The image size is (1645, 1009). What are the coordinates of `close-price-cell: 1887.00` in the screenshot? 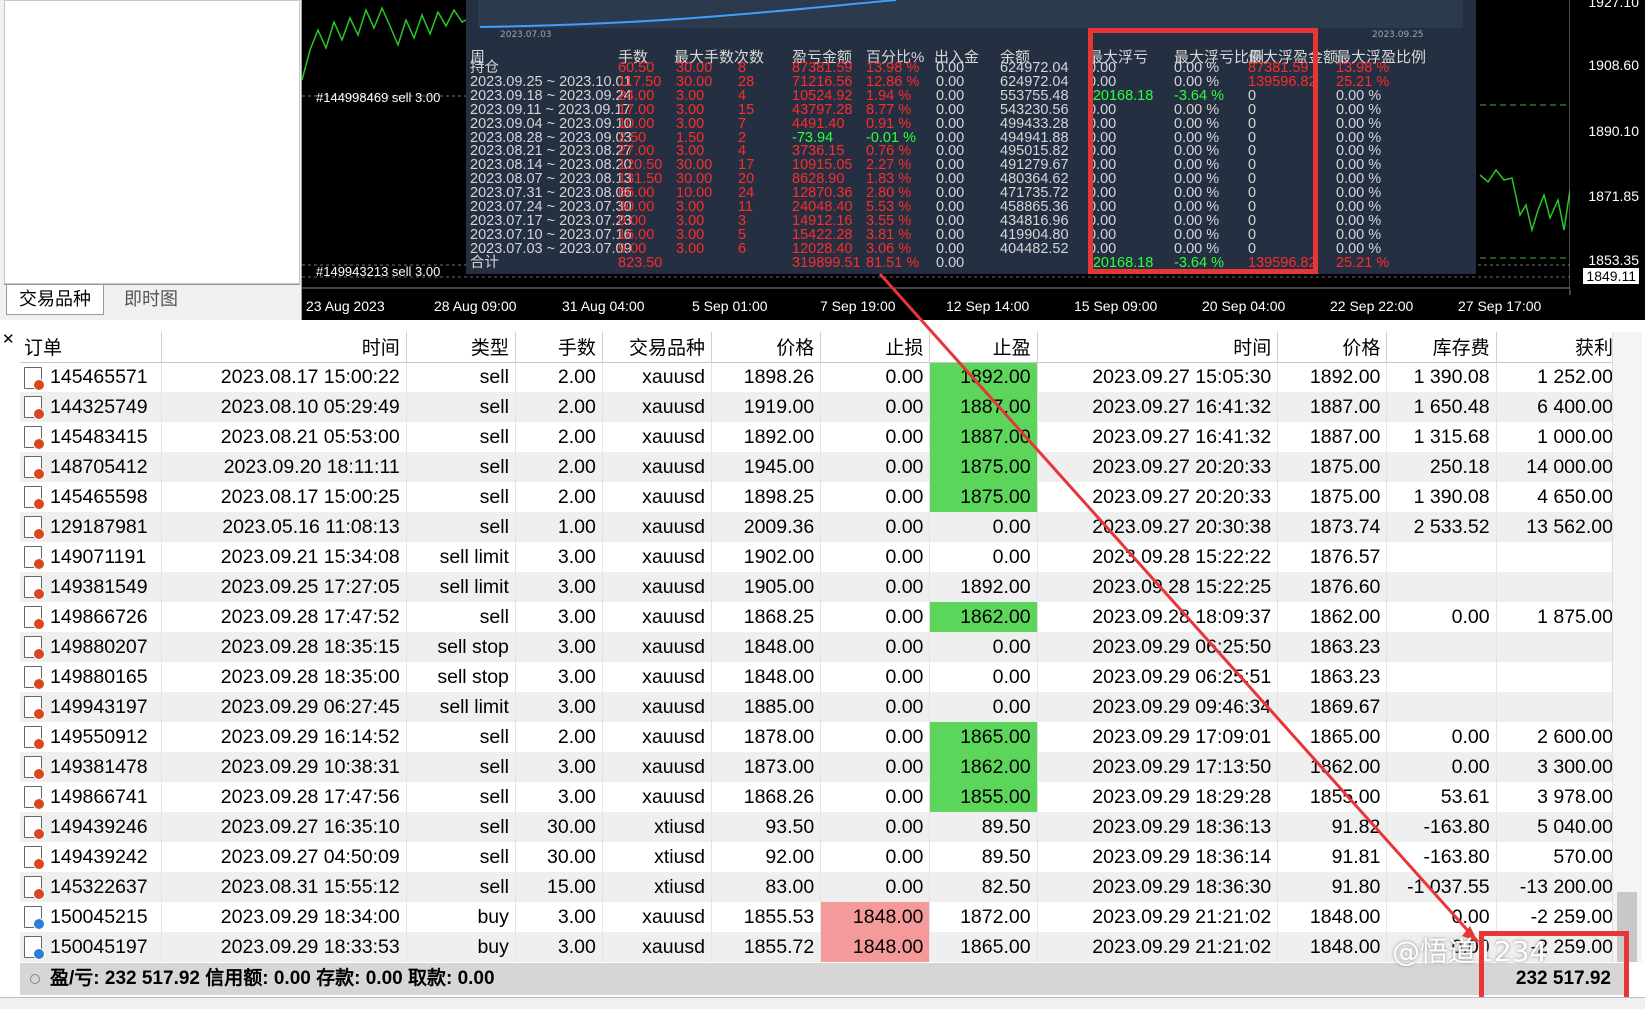 It's located at (1332, 437).